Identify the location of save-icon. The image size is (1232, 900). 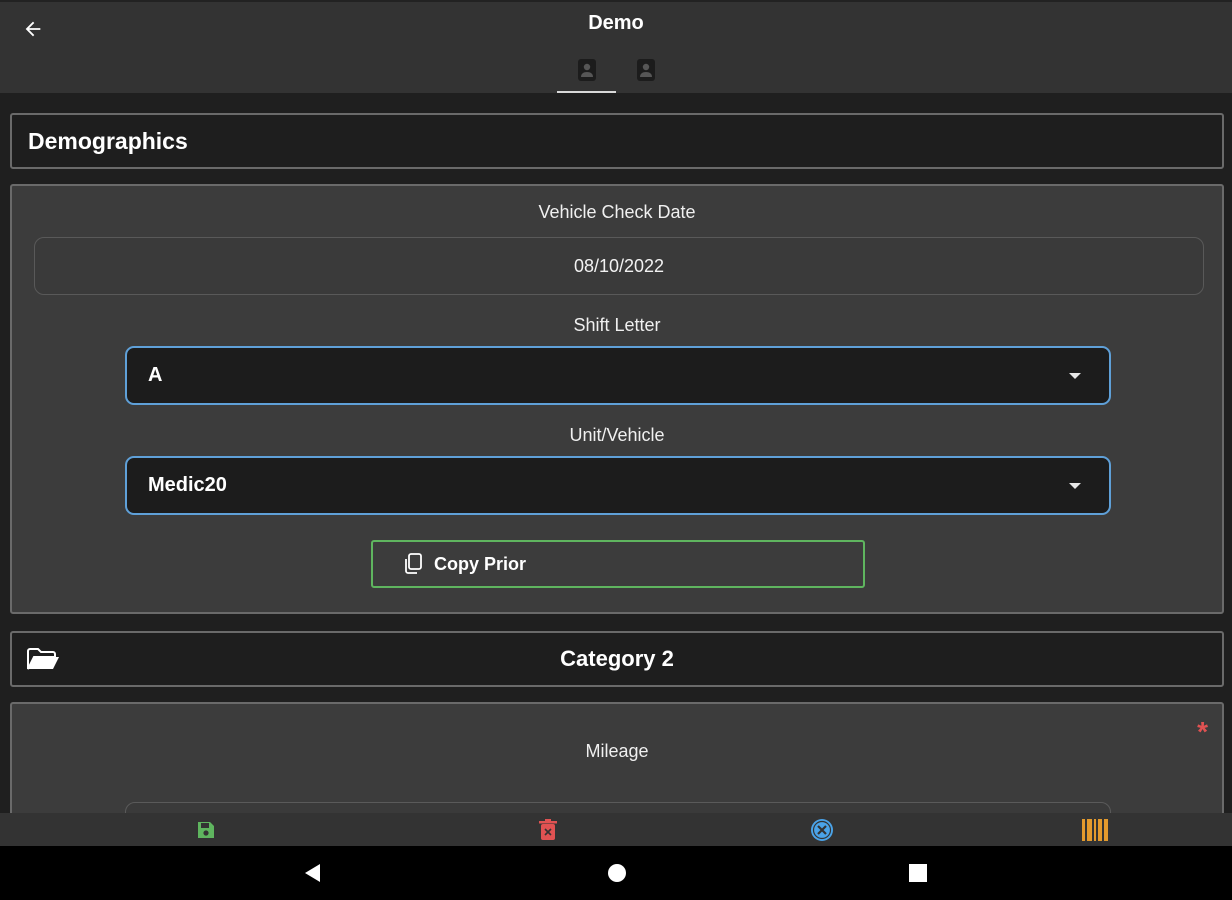
(206, 830).